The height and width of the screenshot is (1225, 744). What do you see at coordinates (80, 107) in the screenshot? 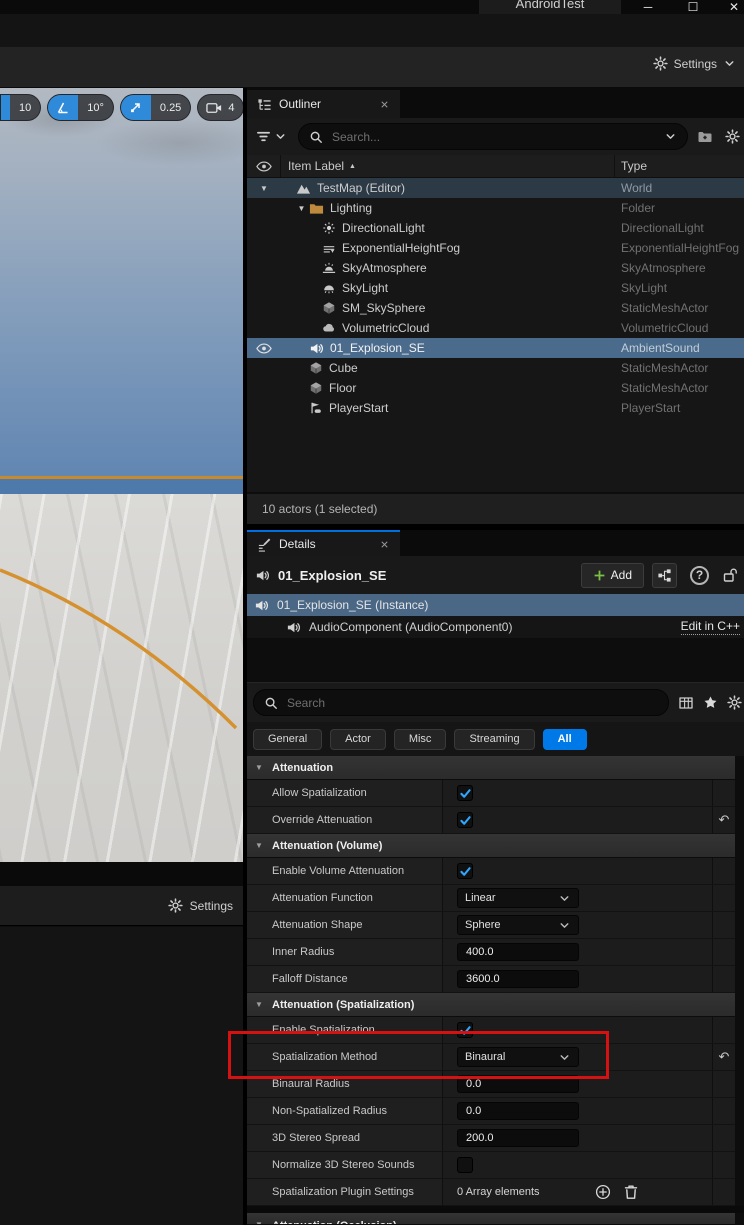
I see `rotation-snap-button: 10°` at bounding box center [80, 107].